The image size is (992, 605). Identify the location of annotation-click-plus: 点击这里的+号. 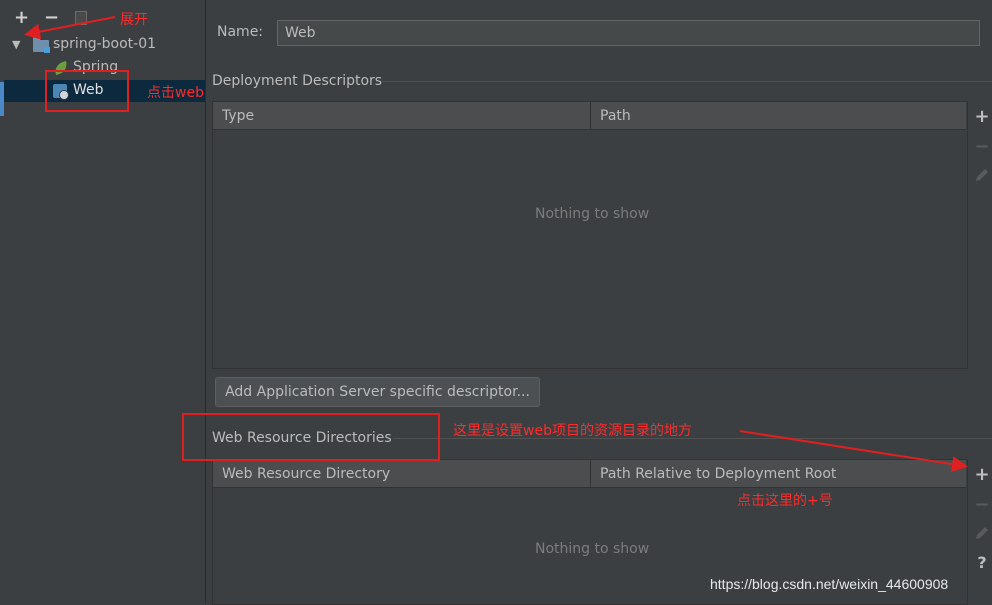
(785, 501).